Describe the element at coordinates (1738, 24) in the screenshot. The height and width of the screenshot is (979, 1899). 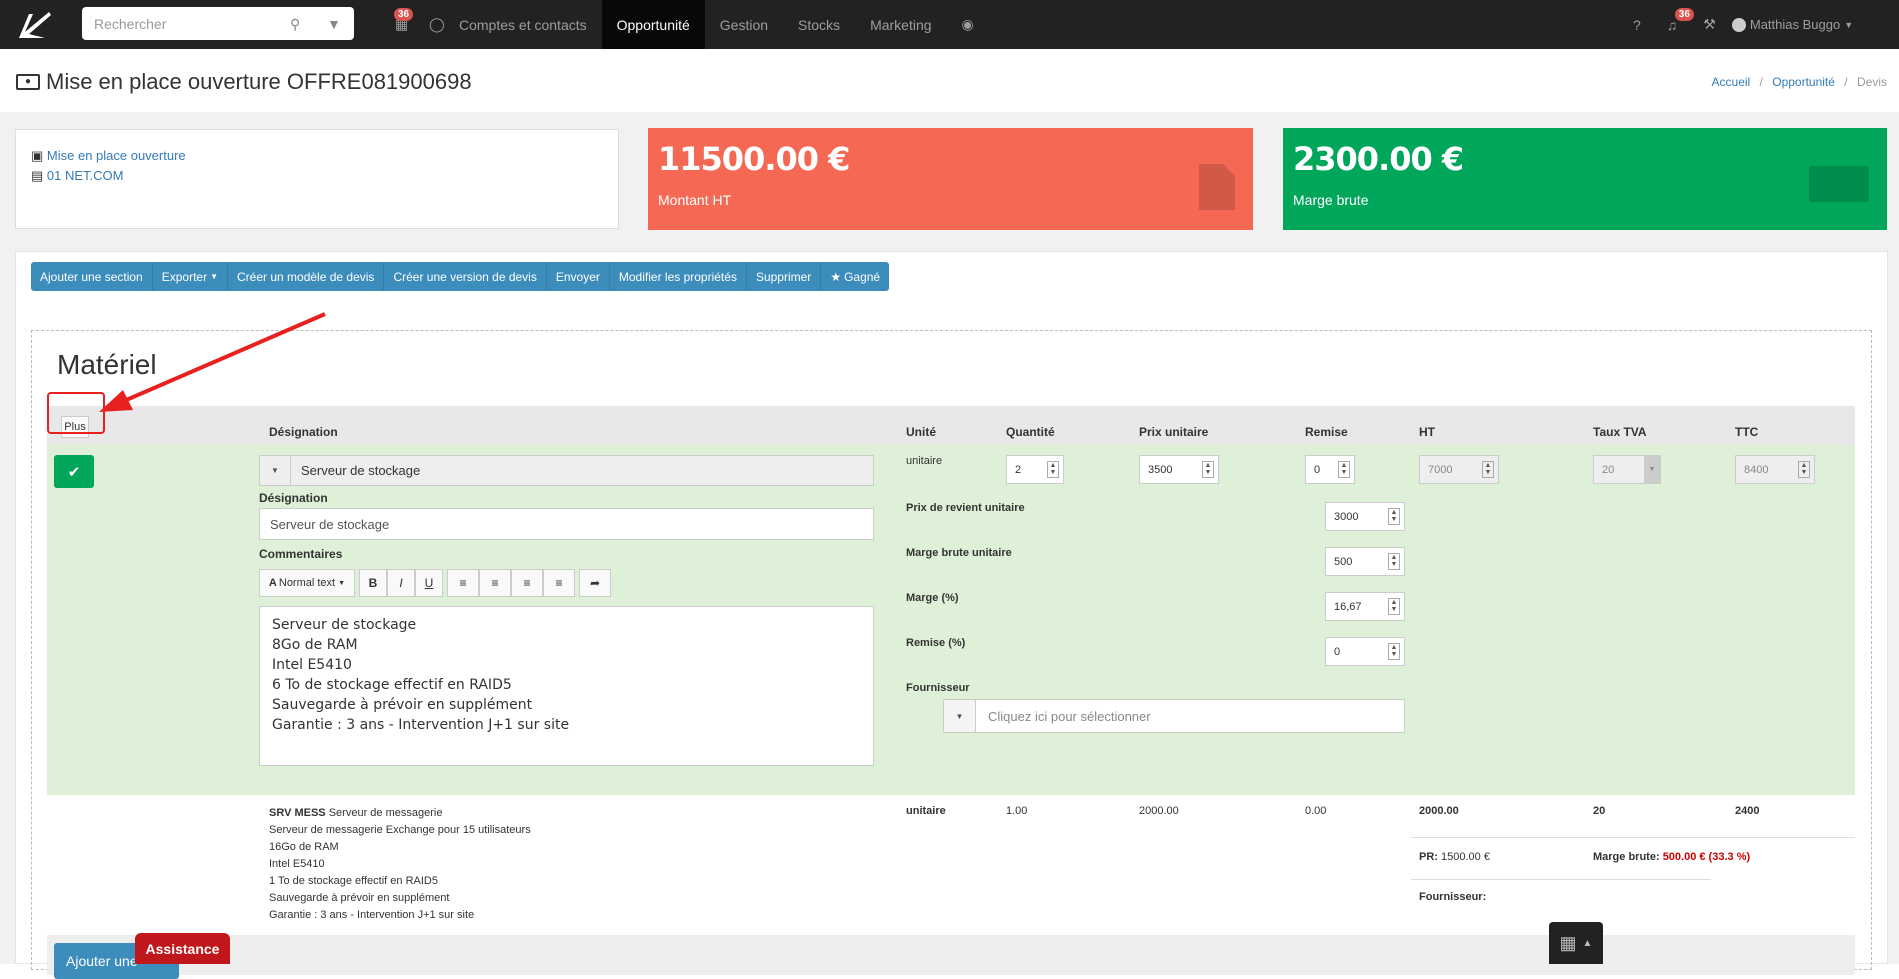
I see `avatar` at that location.